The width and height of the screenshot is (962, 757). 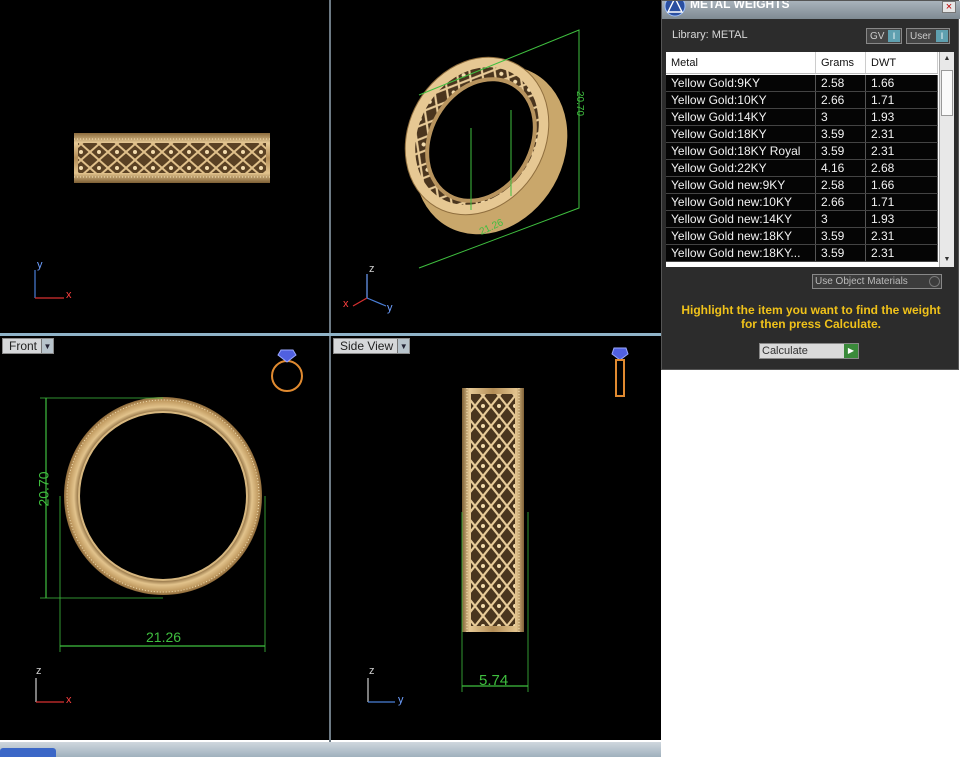 I want to click on ring-top-render, so click(x=152, y=216).